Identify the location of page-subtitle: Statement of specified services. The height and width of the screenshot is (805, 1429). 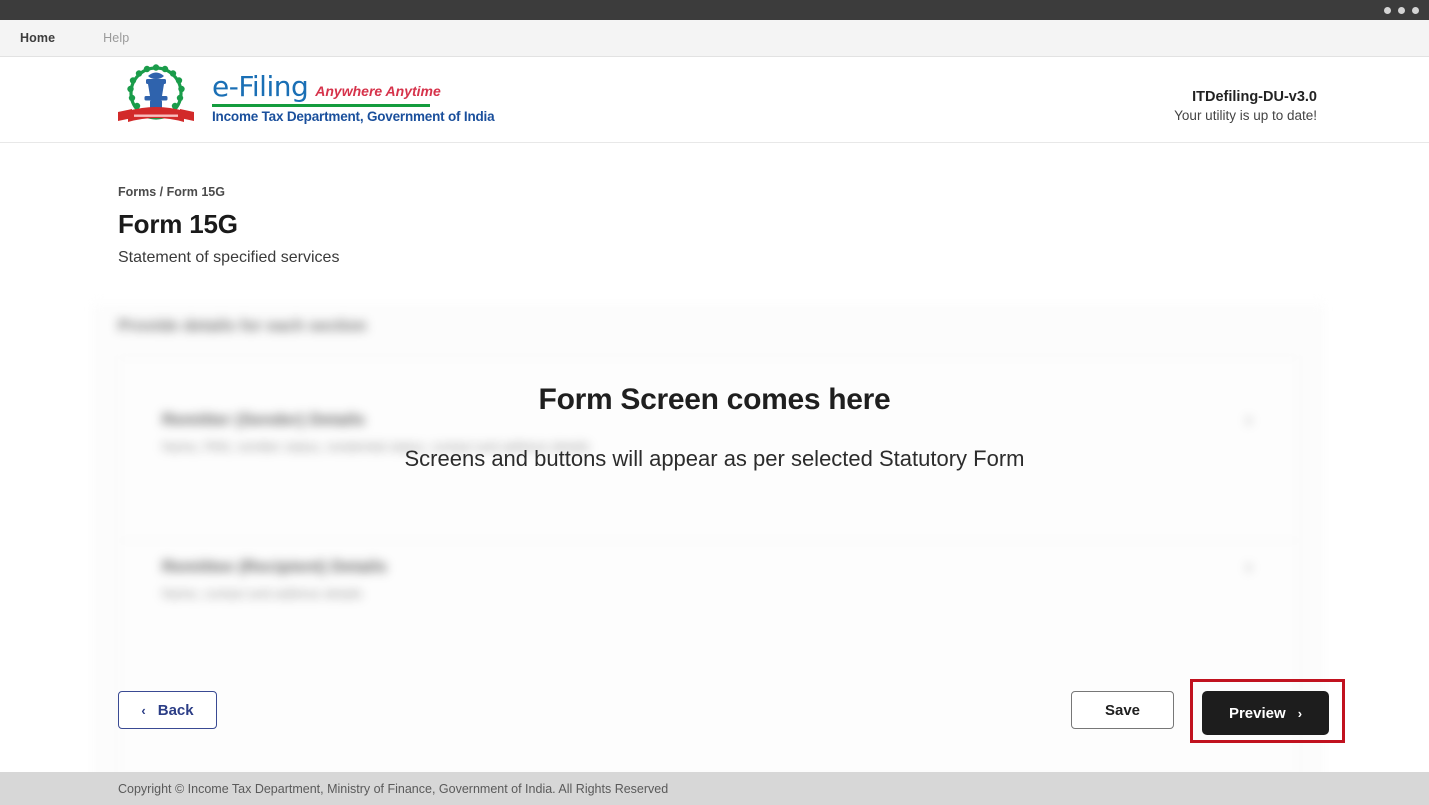
(229, 257).